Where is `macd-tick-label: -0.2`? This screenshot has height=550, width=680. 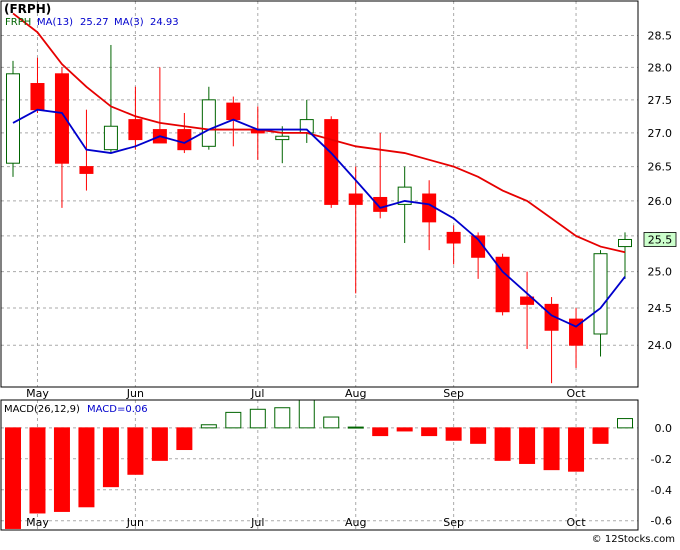
macd-tick-label: -0.2 is located at coordinates (661, 459).